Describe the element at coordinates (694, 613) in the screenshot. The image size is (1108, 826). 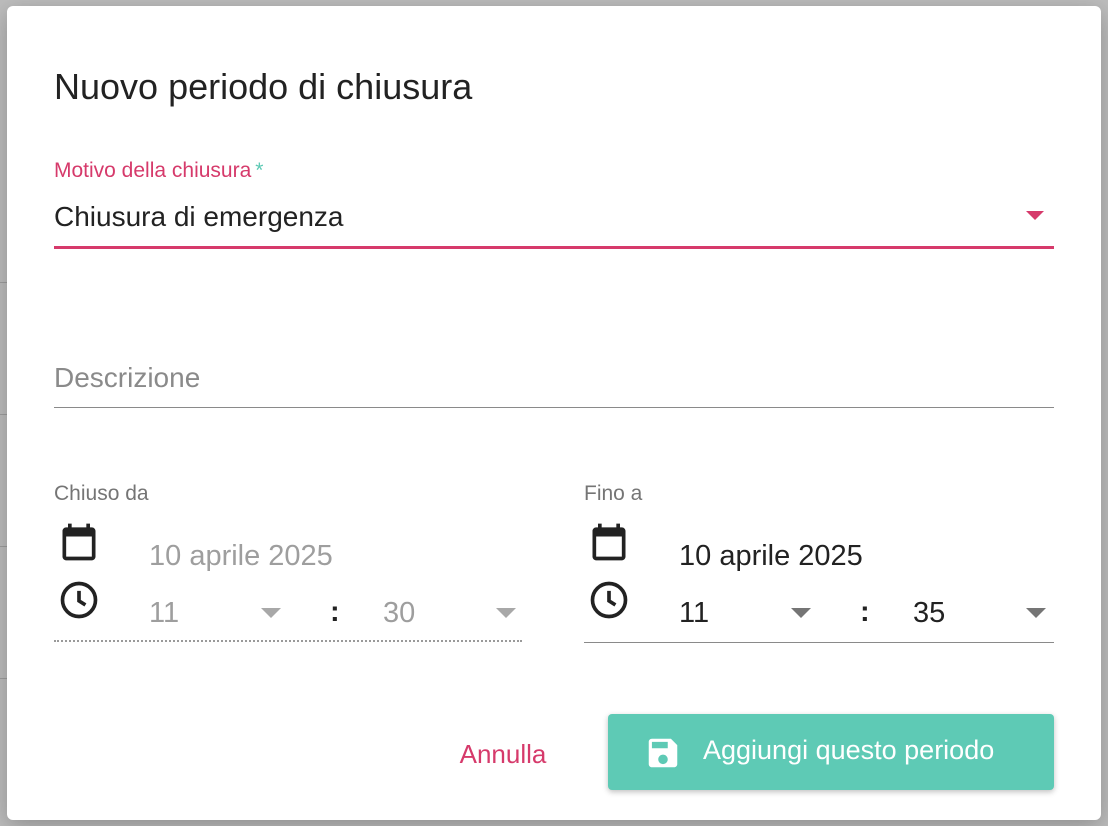
I see `to-hour-select: 11` at that location.